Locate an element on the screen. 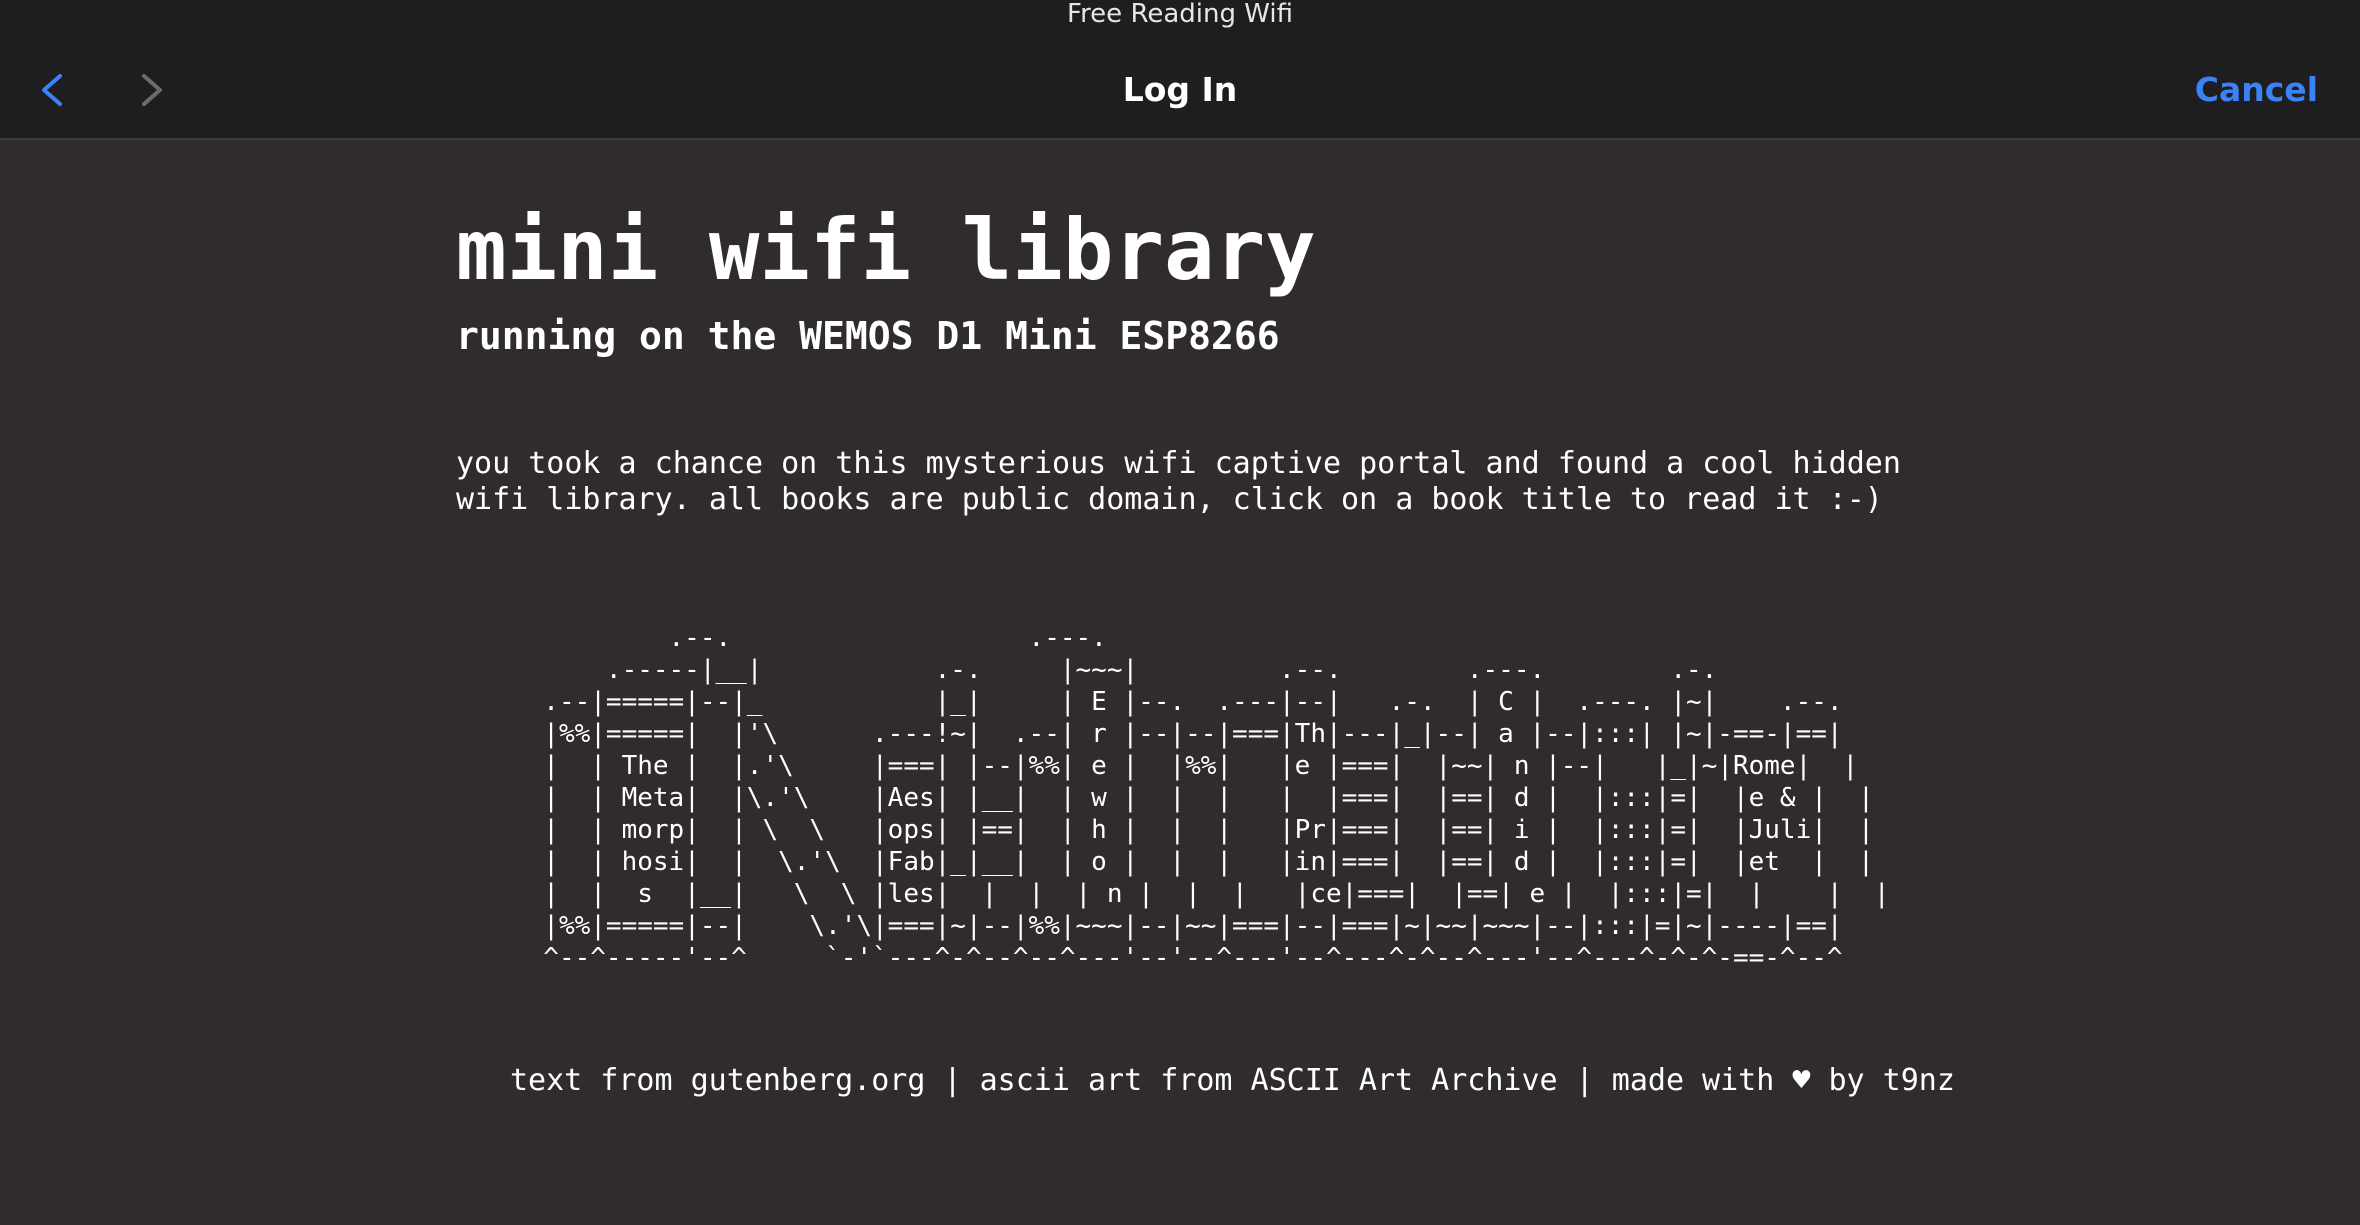 The image size is (2360, 1225). library-subheading: running on the WEMOS D1 Mini ESP8266 is located at coordinates (868, 336).